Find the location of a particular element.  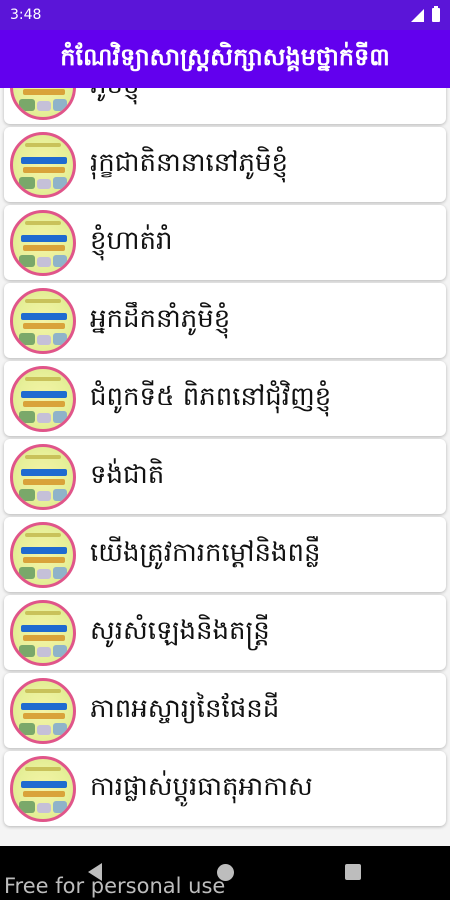

lesson-title: យើងត្រូវការកម្ដៅនិងពន្លឺ is located at coordinates (205, 552).